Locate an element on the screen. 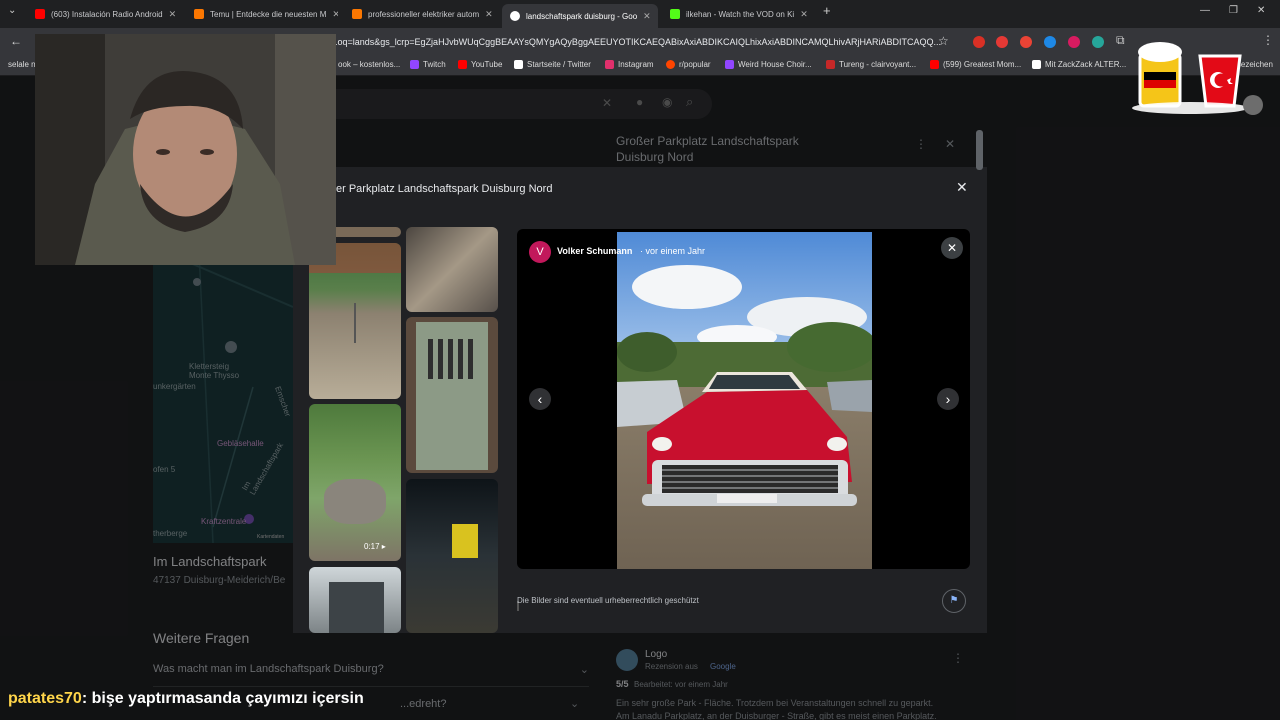 The image size is (1280, 720). bookmark-reddit: r/popular is located at coordinates (688, 64).